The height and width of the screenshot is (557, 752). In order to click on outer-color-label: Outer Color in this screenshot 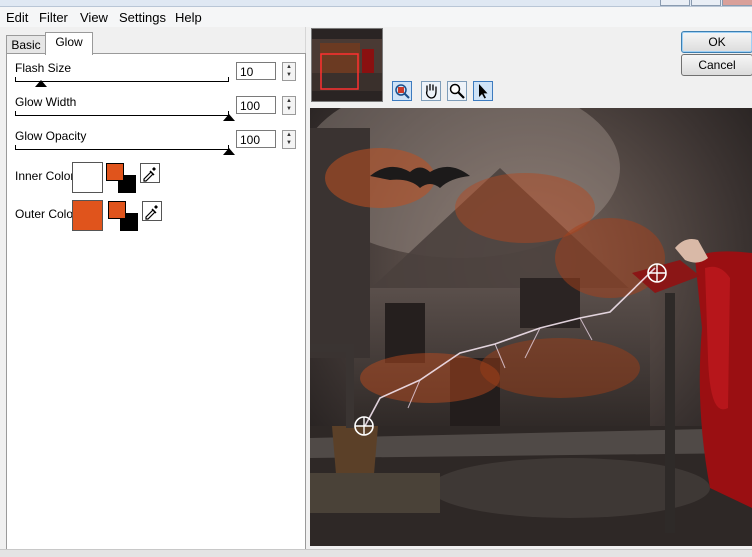, I will do `click(46, 214)`.